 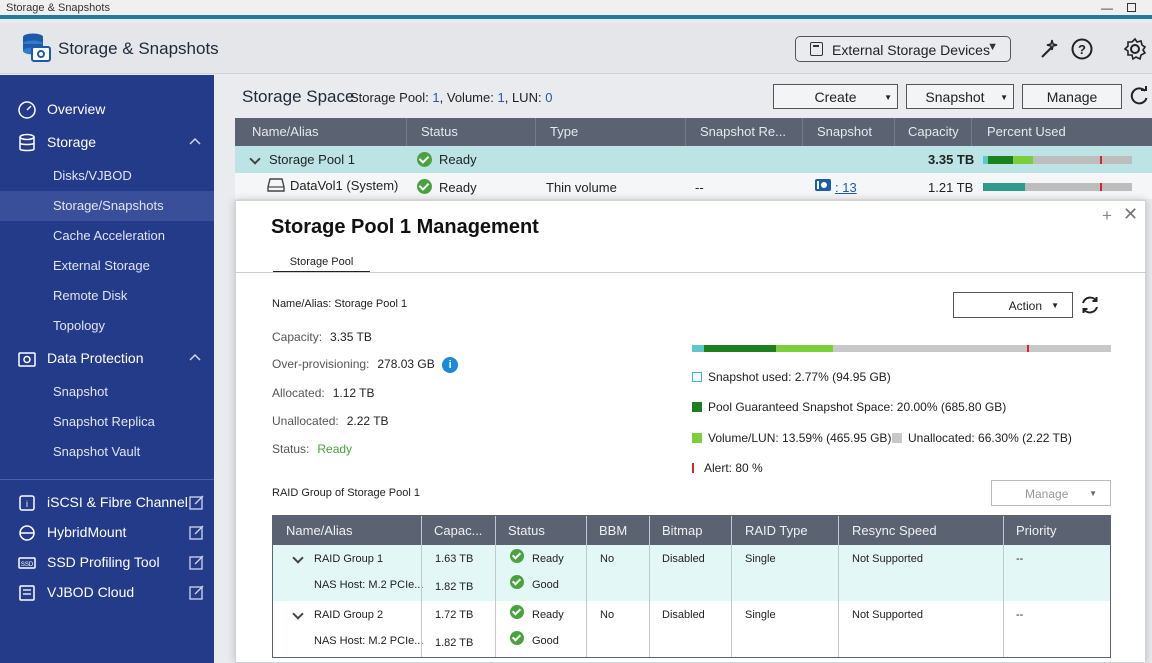 I want to click on maximize-button, so click(x=1131, y=8).